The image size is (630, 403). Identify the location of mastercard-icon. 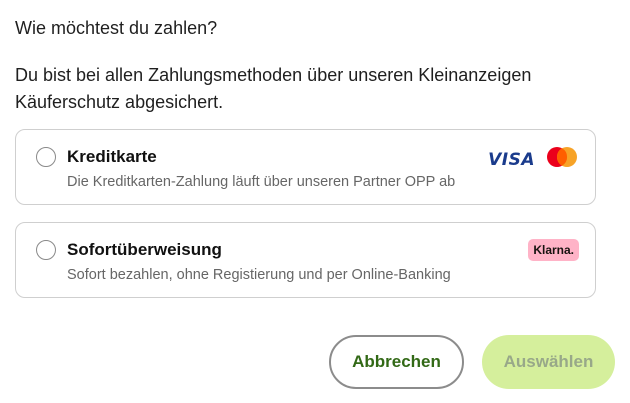
(562, 159).